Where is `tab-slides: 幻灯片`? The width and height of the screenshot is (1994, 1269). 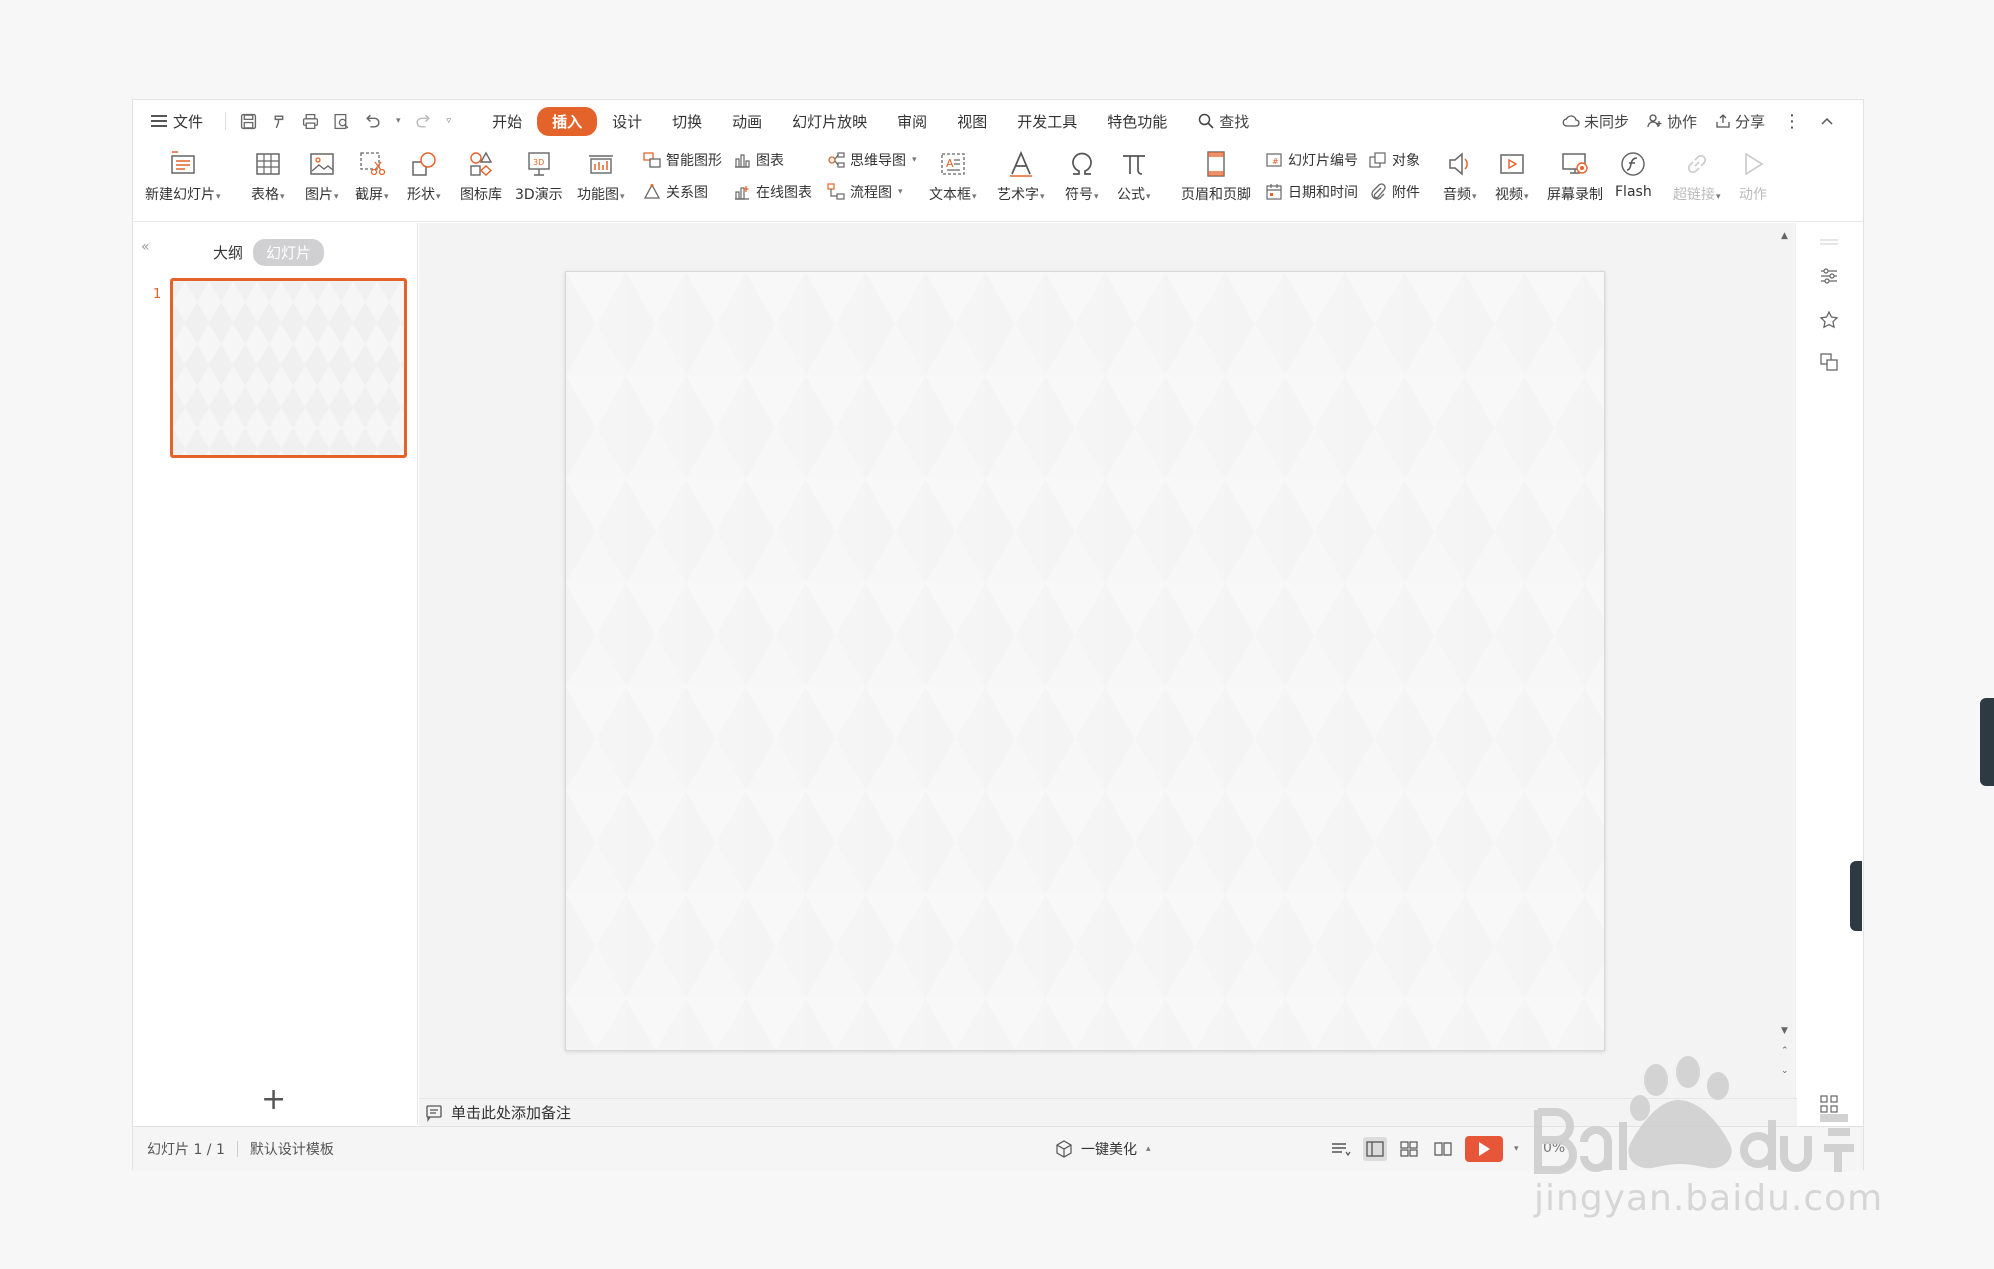
tab-slides: 幻灯片 is located at coordinates (289, 252).